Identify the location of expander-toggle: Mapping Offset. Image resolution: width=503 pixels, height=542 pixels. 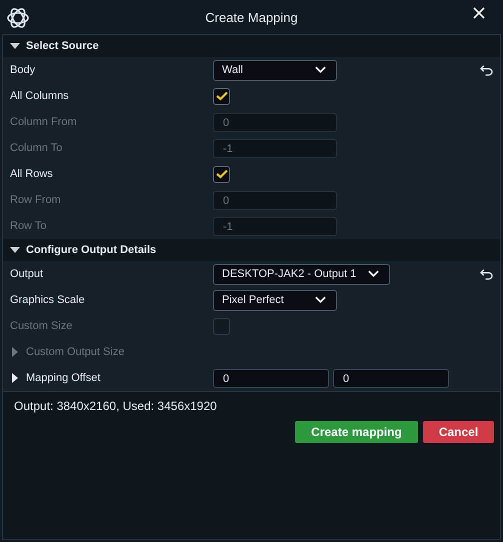
(111, 378).